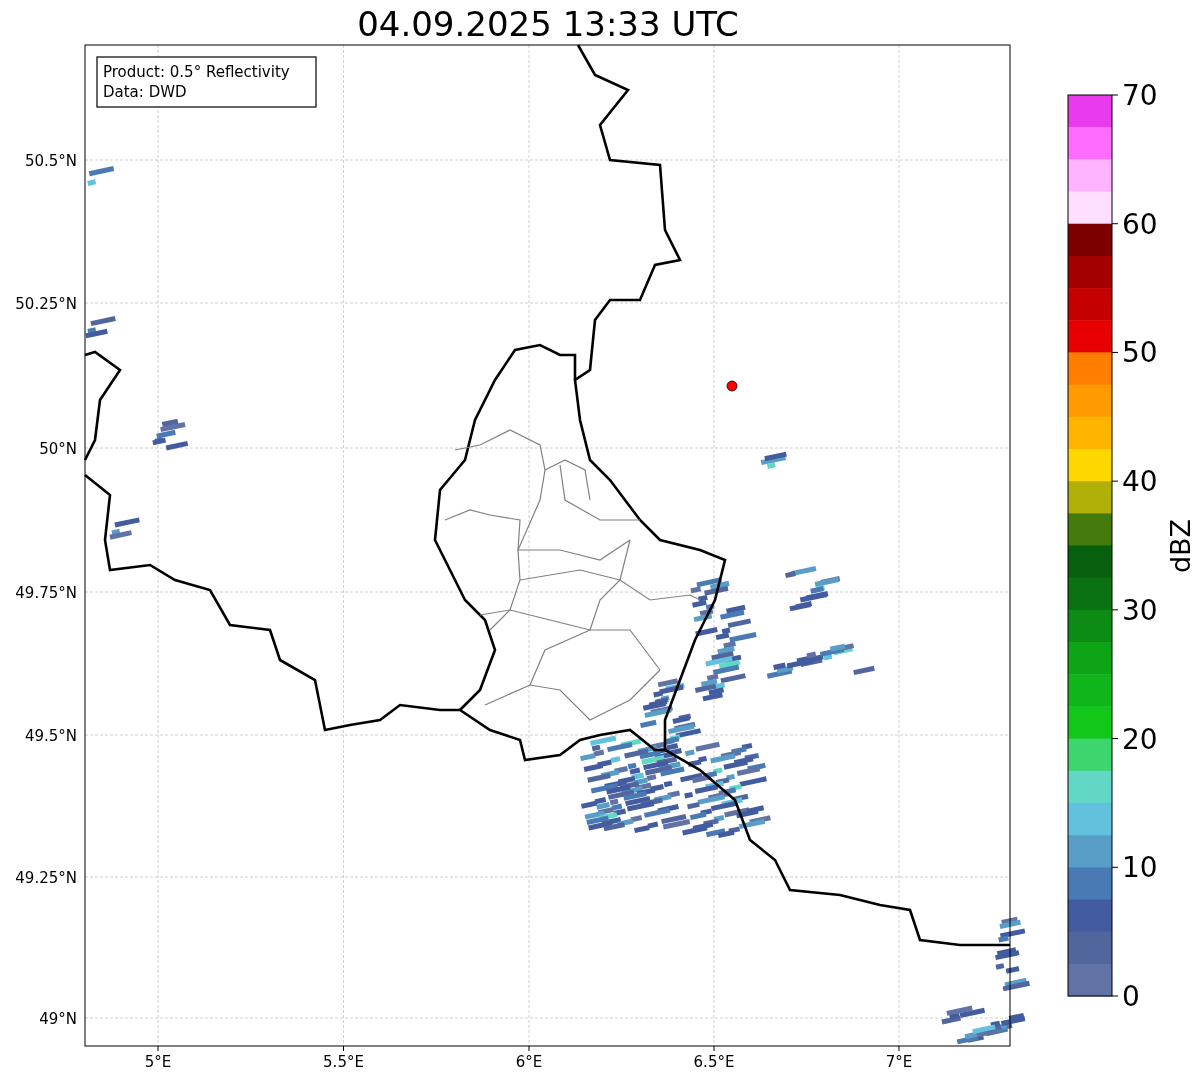 The image size is (1202, 1081). I want to click on y-tick-label: 50°N, so click(58, 449).